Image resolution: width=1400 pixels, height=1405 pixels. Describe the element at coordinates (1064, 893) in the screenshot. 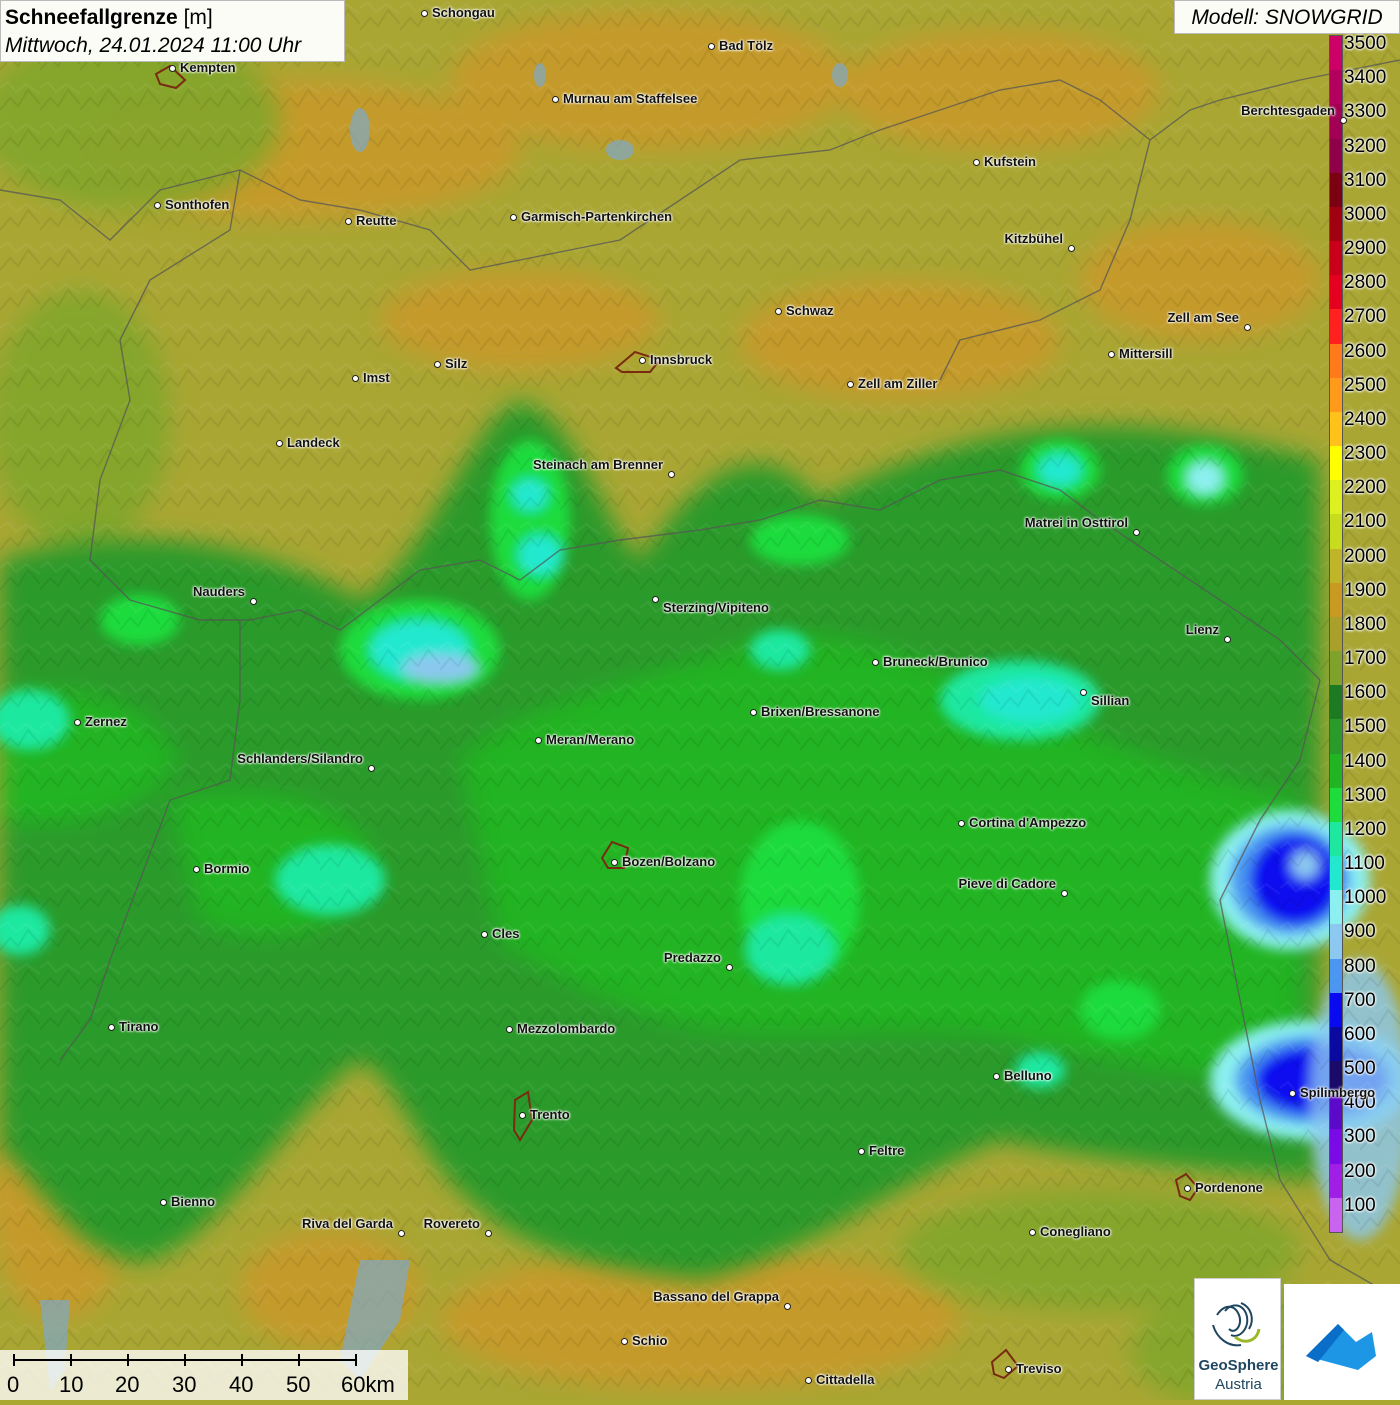

I see `city-marker-pieve-di-cadore` at that location.